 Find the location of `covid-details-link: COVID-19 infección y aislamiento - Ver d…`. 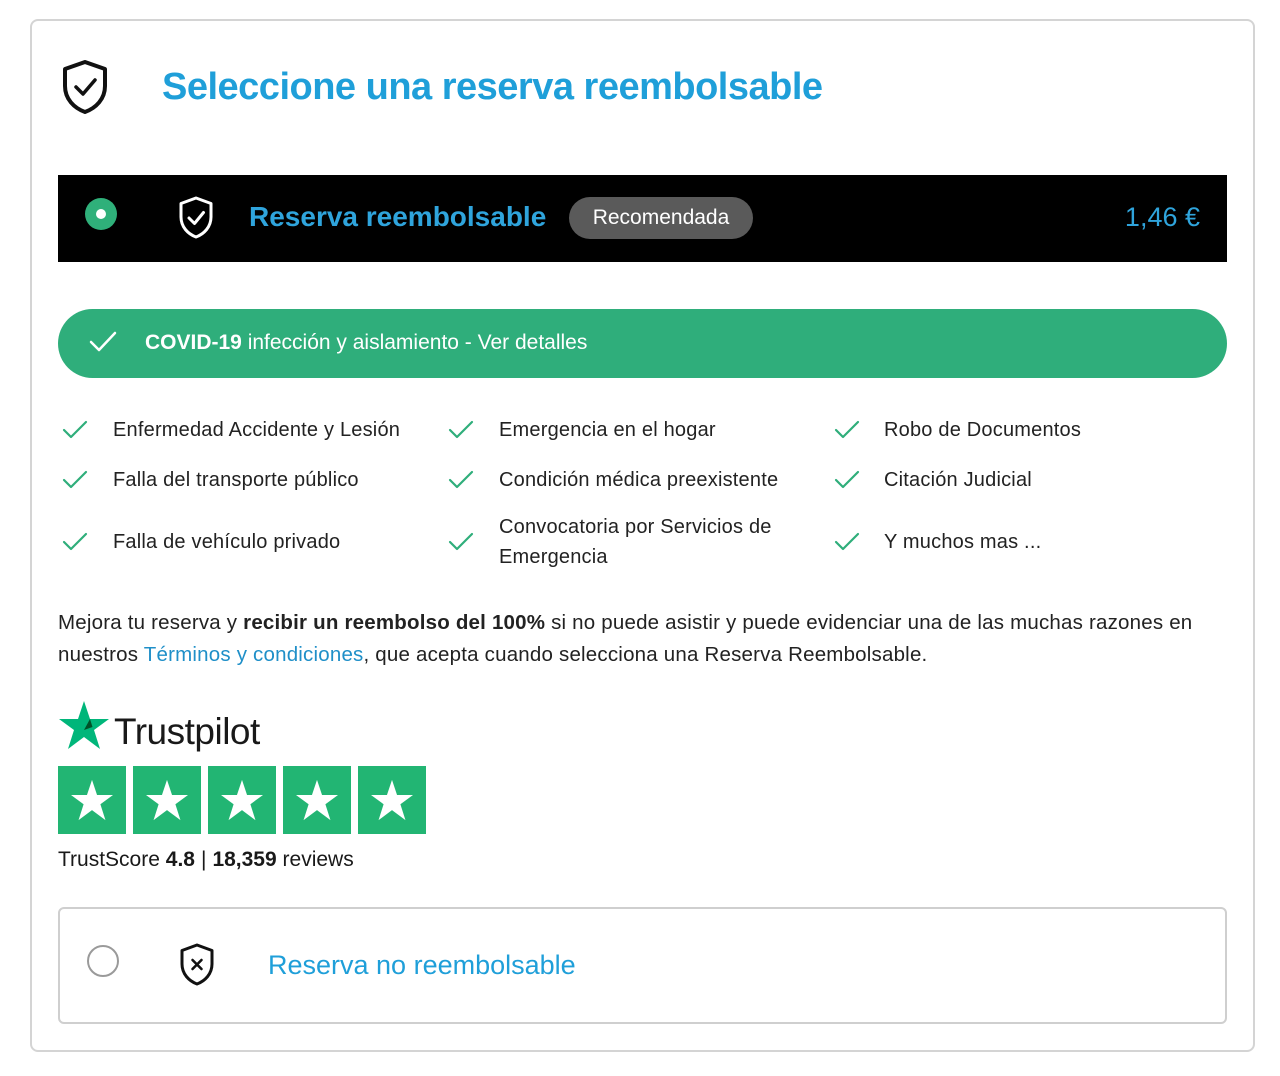

covid-details-link: COVID-19 infección y aislamiento - Ver d… is located at coordinates (366, 343).